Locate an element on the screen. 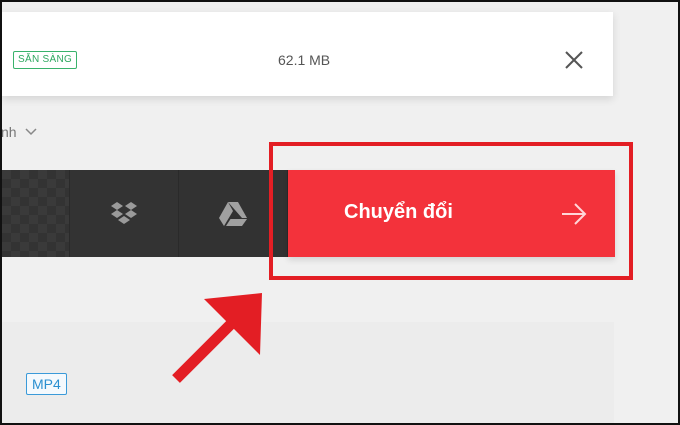  quality-select-label: nh is located at coordinates (9, 132).